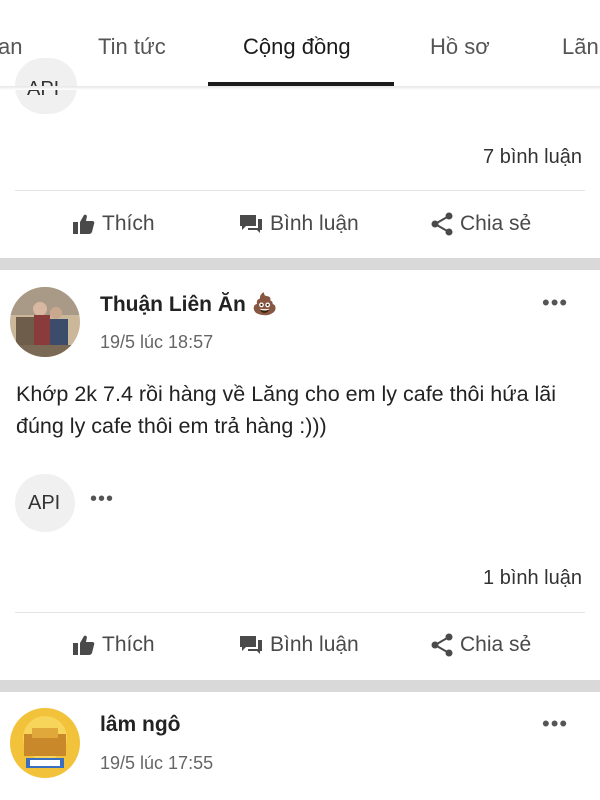 Image resolution: width=600 pixels, height=800 pixels. Describe the element at coordinates (132, 47) in the screenshot. I see `tab-news: Tin tức` at that location.